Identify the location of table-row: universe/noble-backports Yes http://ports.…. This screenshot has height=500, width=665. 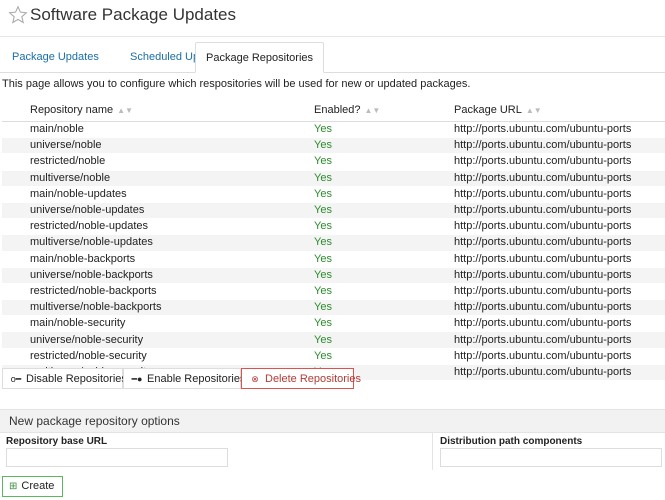
(333, 275).